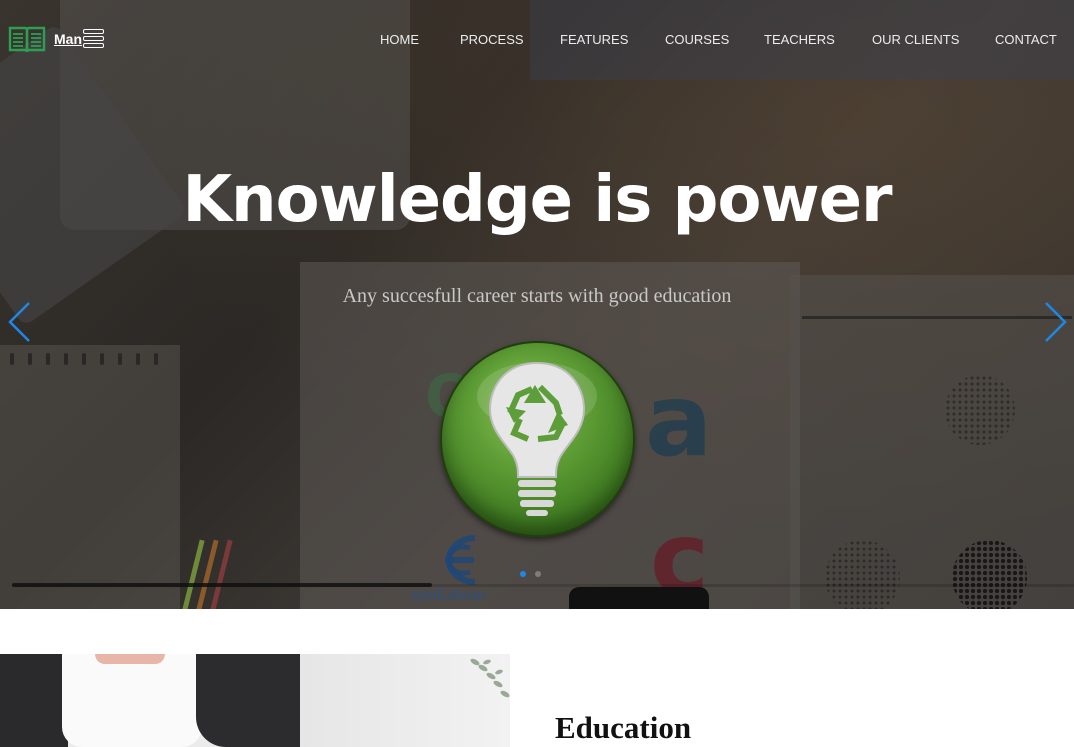  Describe the element at coordinates (1026, 39) in the screenshot. I see `nav-contact: CONTACT` at that location.